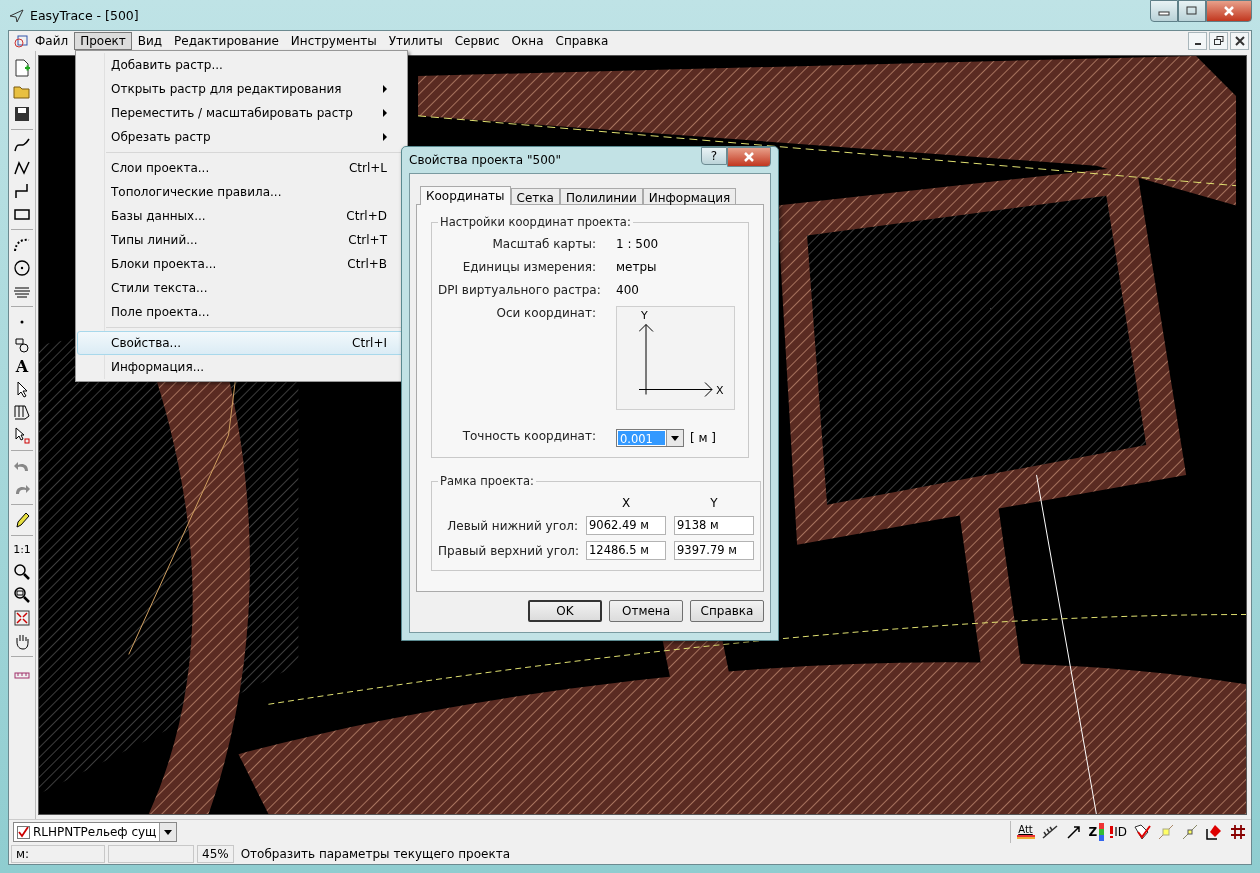 The height and width of the screenshot is (873, 1260). Describe the element at coordinates (465, 195) in the screenshot. I see `tab: Координаты` at that location.